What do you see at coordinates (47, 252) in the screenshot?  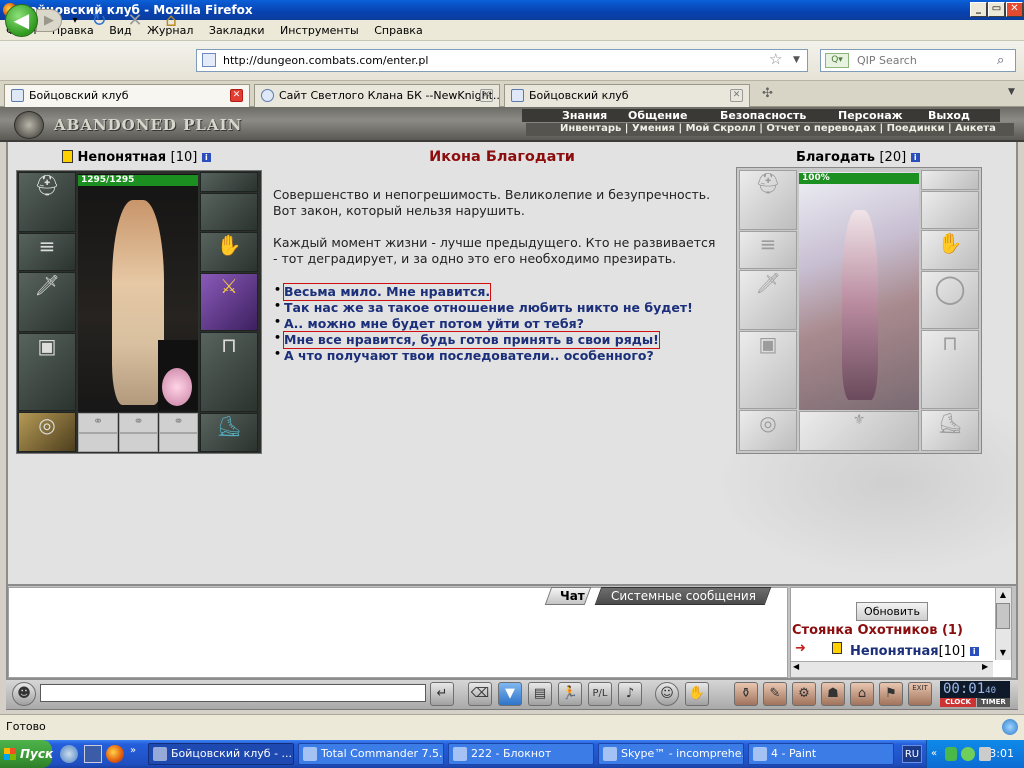 I see `bracers-slot: ≡` at bounding box center [47, 252].